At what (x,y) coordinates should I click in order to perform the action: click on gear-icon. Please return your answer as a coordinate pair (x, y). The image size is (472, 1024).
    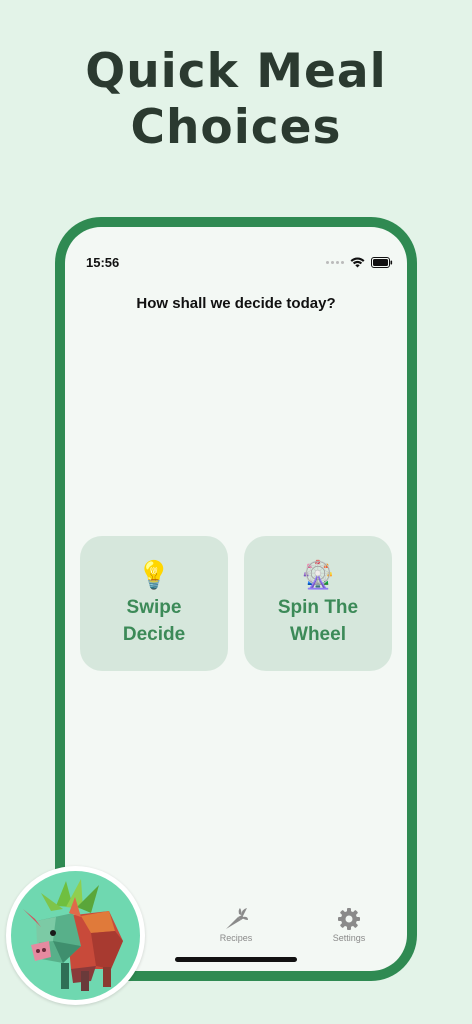
    Looking at the image, I should click on (349, 919).